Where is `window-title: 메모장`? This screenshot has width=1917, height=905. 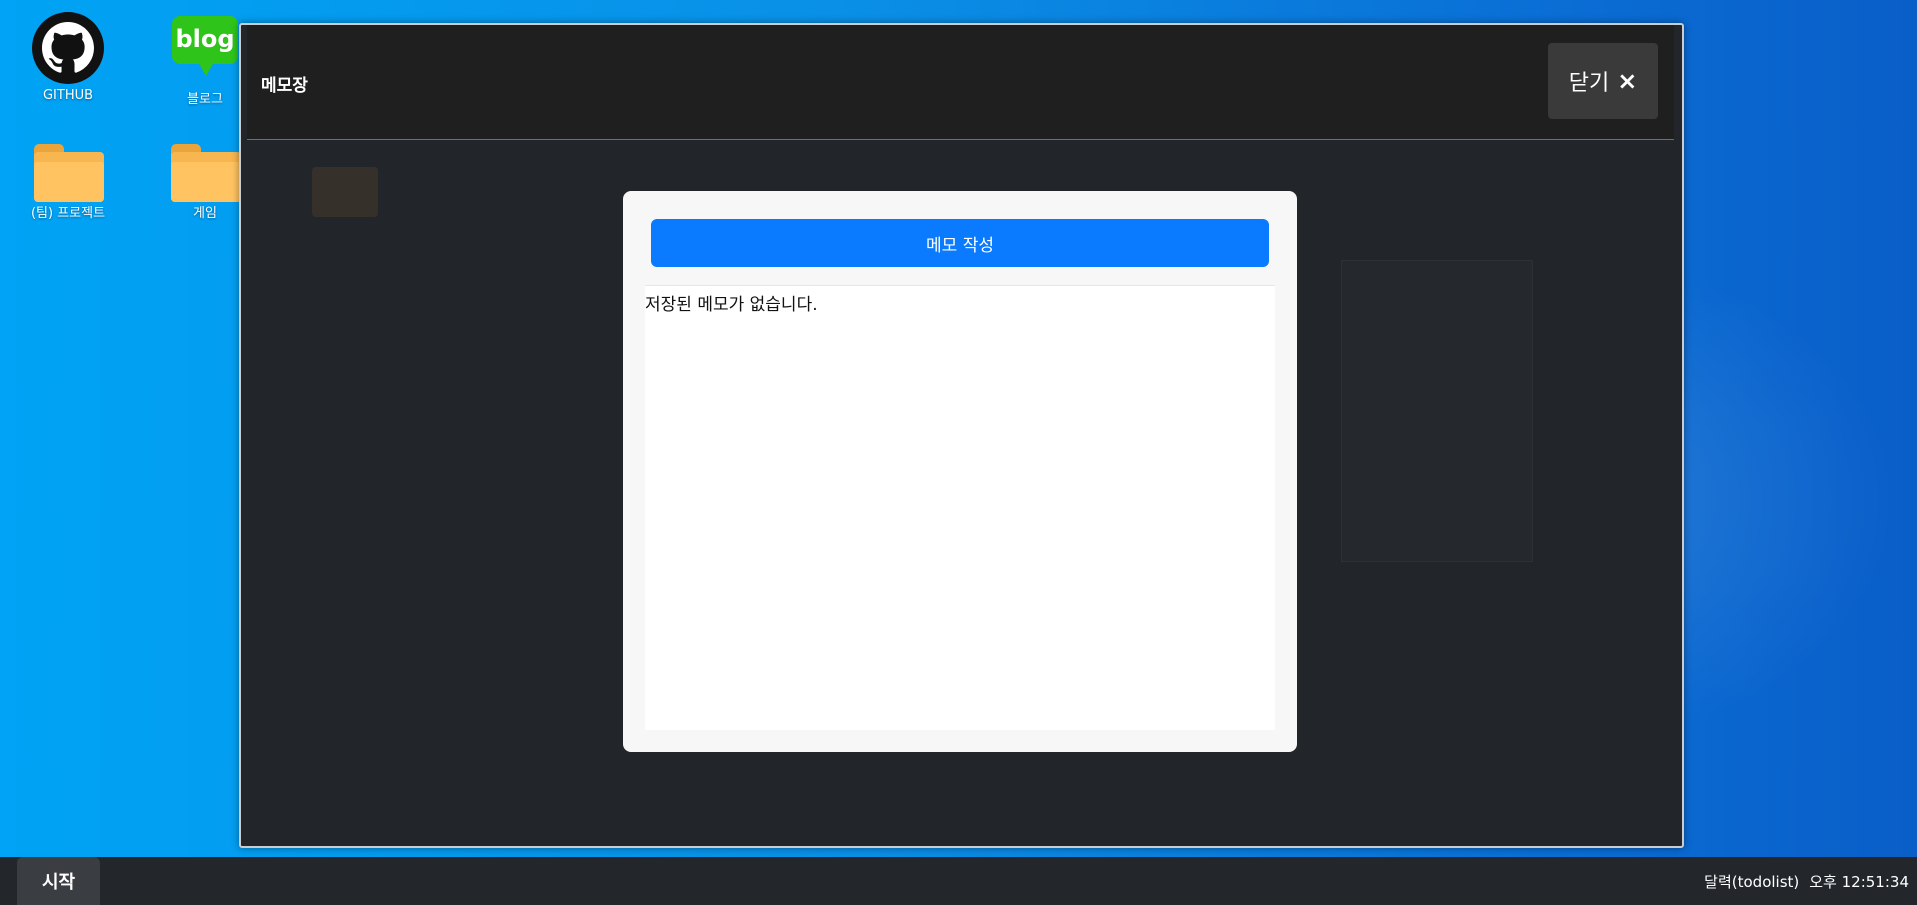 window-title: 메모장 is located at coordinates (284, 86).